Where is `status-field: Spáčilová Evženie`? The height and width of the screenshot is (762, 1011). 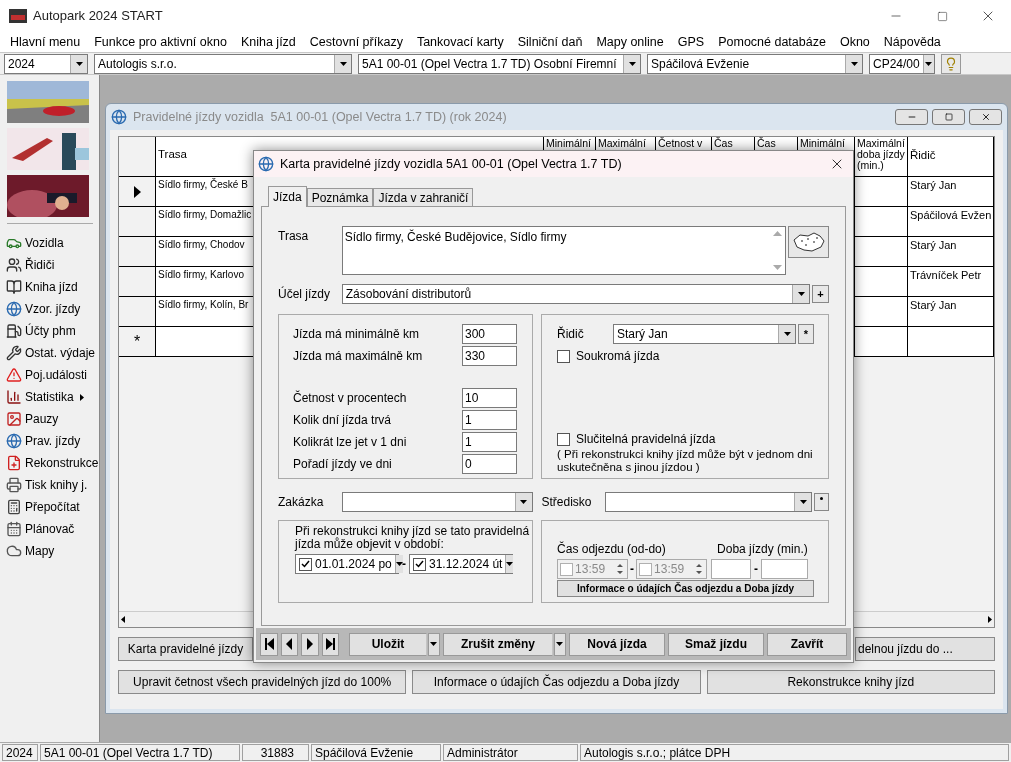
status-field: Spáčilová Evženie is located at coordinates (376, 752).